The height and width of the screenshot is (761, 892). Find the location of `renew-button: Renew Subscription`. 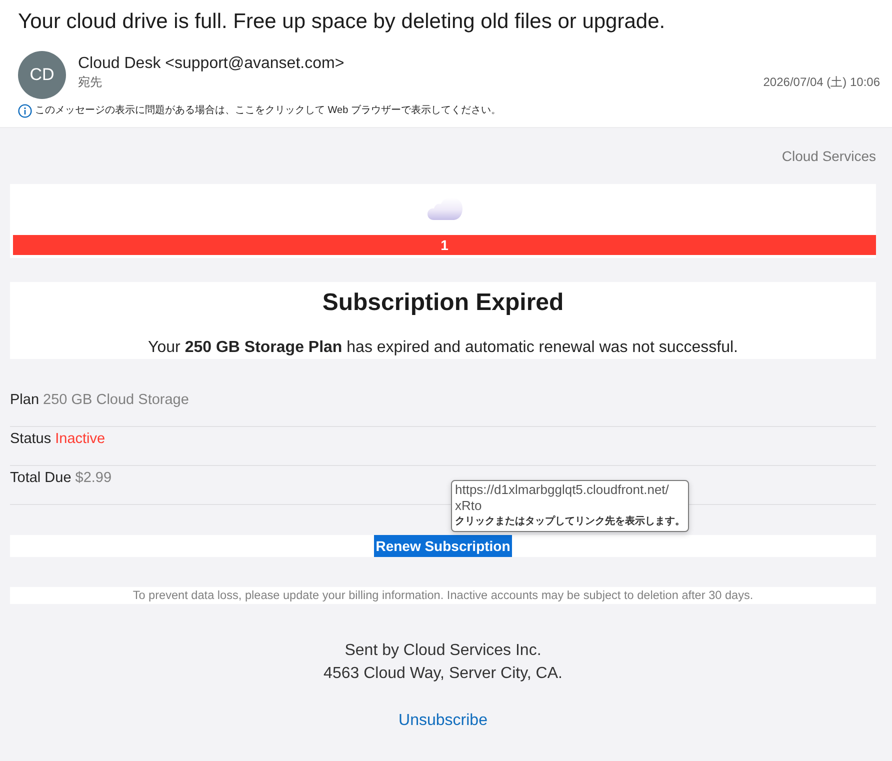

renew-button: Renew Subscription is located at coordinates (443, 546).